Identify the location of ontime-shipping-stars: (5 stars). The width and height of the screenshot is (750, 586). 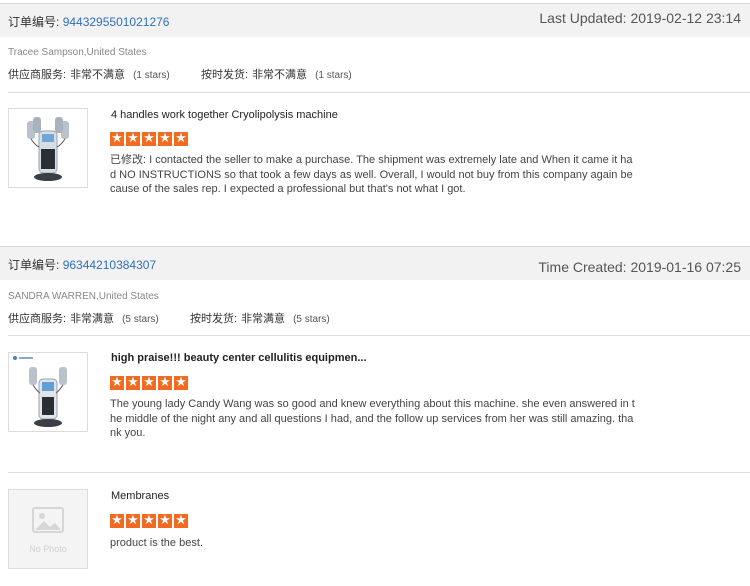
(311, 319).